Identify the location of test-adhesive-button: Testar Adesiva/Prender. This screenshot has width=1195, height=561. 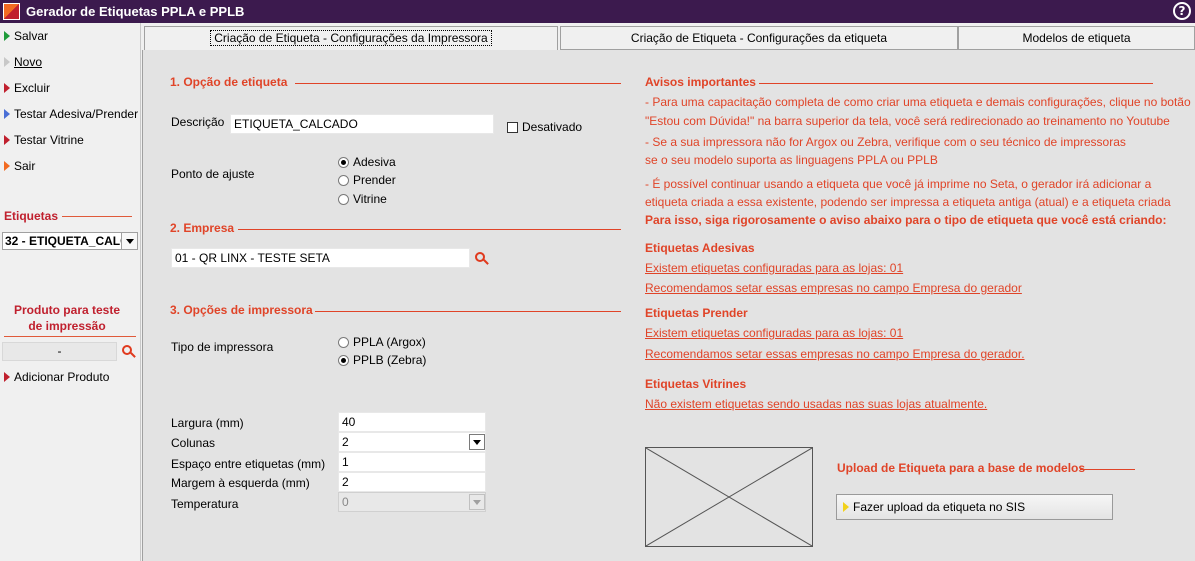
(71, 114).